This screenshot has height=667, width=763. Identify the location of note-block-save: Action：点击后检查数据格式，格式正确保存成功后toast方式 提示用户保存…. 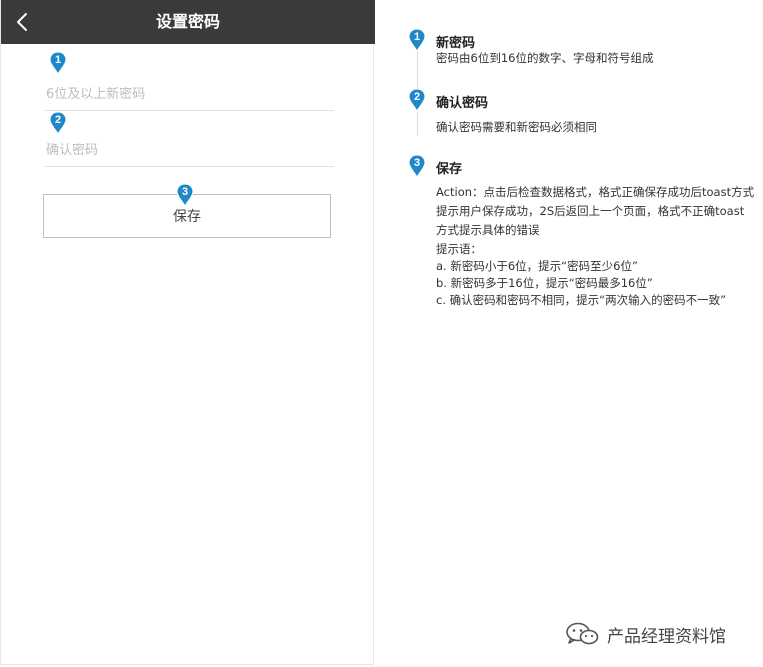
(599, 246).